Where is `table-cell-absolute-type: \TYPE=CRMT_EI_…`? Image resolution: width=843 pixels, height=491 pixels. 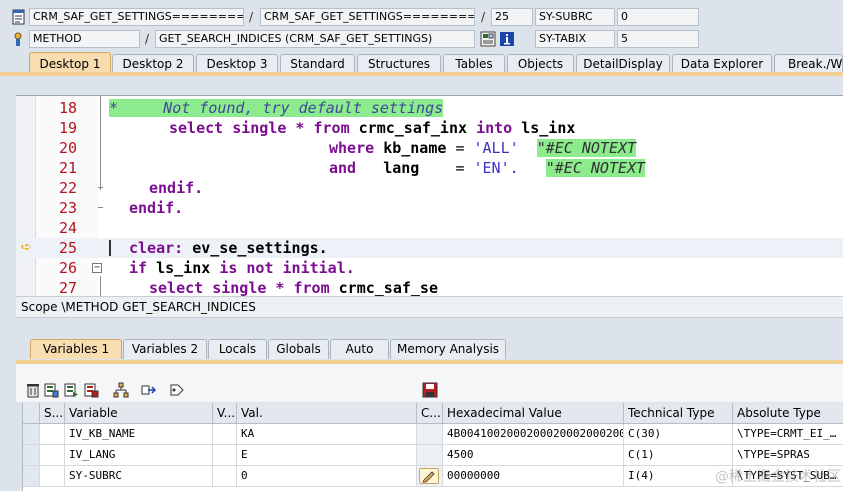
table-cell-absolute-type: \TYPE=CRMT_EI_… is located at coordinates (788, 434).